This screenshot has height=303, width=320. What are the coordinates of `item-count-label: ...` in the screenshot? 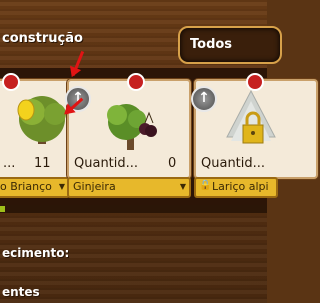 It's located at (9, 163).